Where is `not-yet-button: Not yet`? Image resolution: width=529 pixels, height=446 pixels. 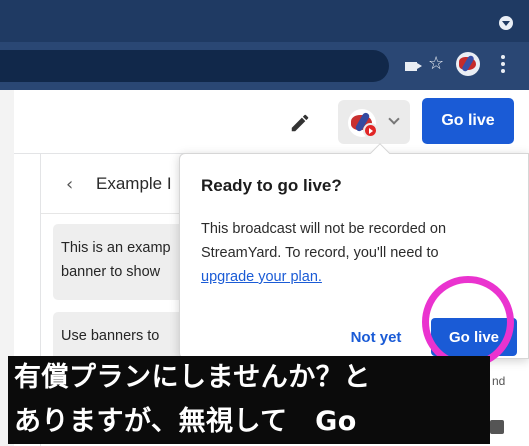
not-yet-button: Not yet is located at coordinates (376, 337).